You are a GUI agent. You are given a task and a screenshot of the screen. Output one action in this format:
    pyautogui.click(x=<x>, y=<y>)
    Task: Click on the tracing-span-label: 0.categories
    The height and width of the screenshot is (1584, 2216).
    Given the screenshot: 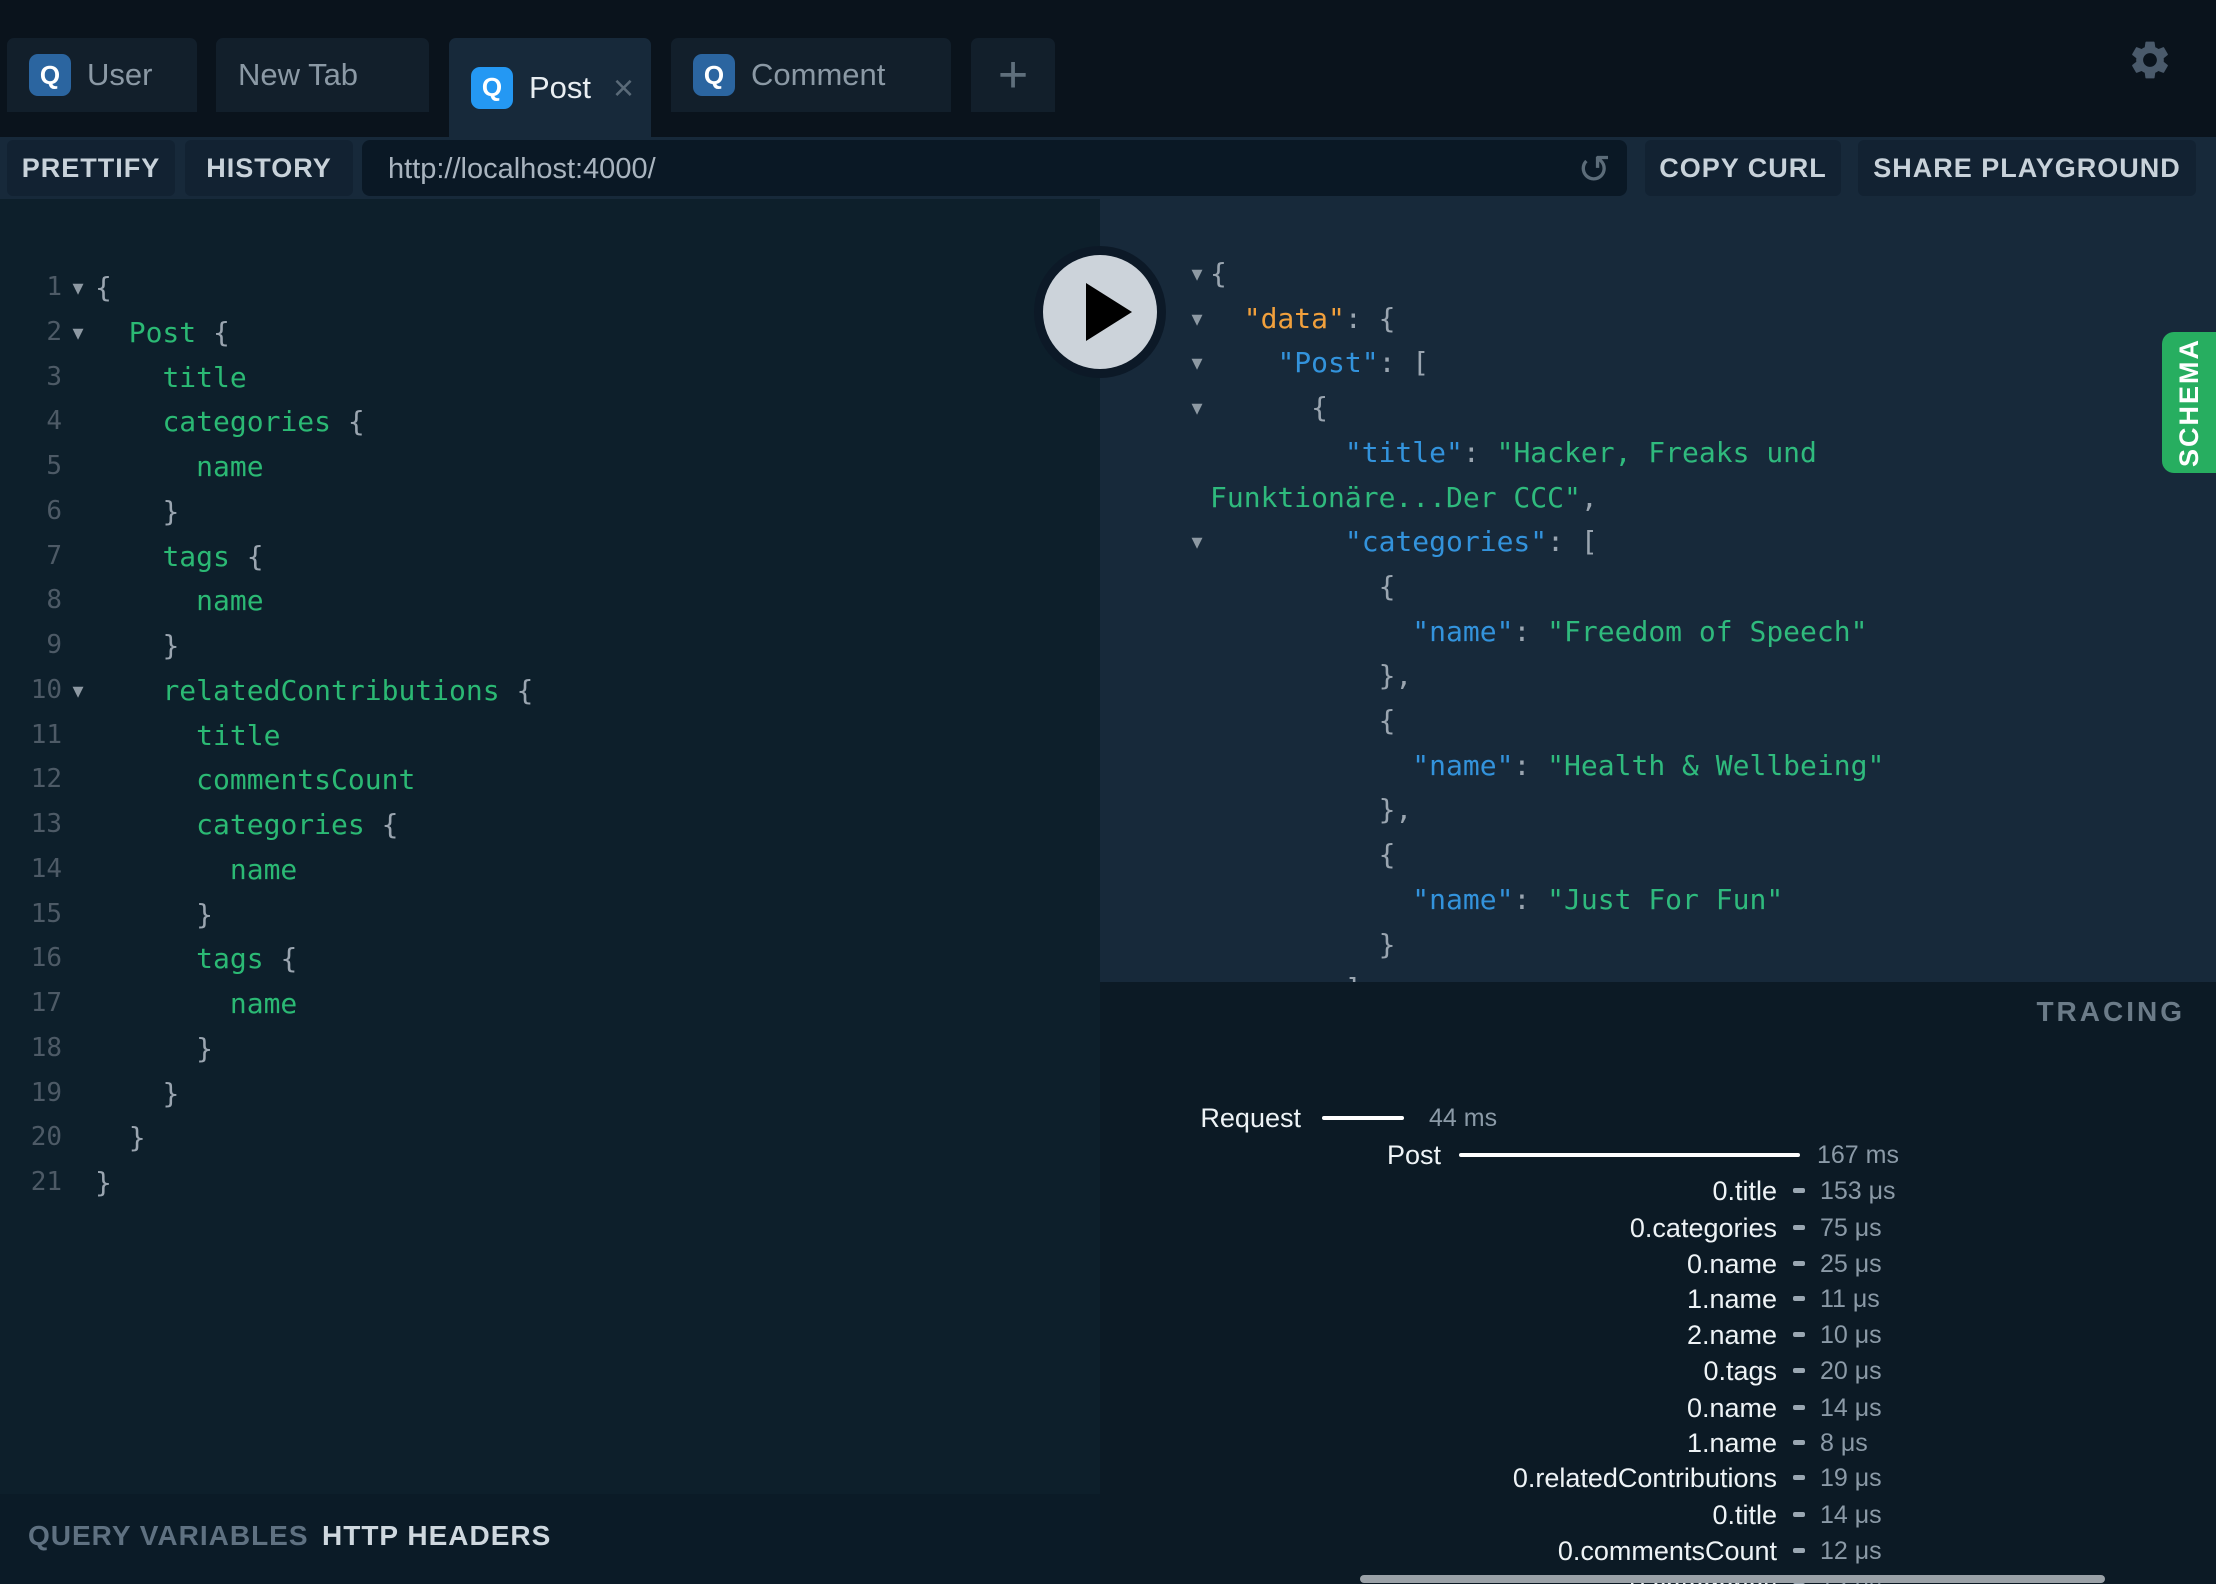 What is the action you would take?
    pyautogui.click(x=1703, y=1228)
    